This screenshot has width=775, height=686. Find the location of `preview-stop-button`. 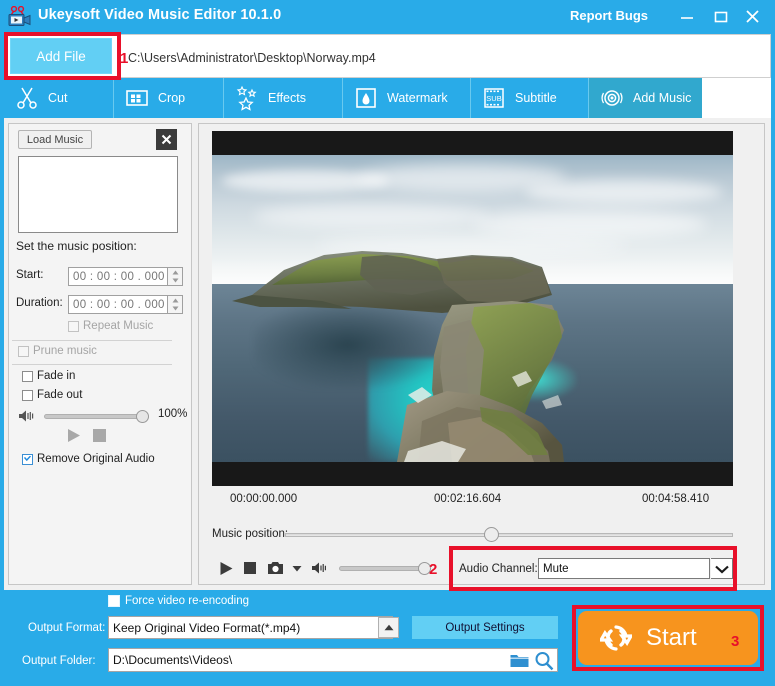

preview-stop-button is located at coordinates (250, 568).